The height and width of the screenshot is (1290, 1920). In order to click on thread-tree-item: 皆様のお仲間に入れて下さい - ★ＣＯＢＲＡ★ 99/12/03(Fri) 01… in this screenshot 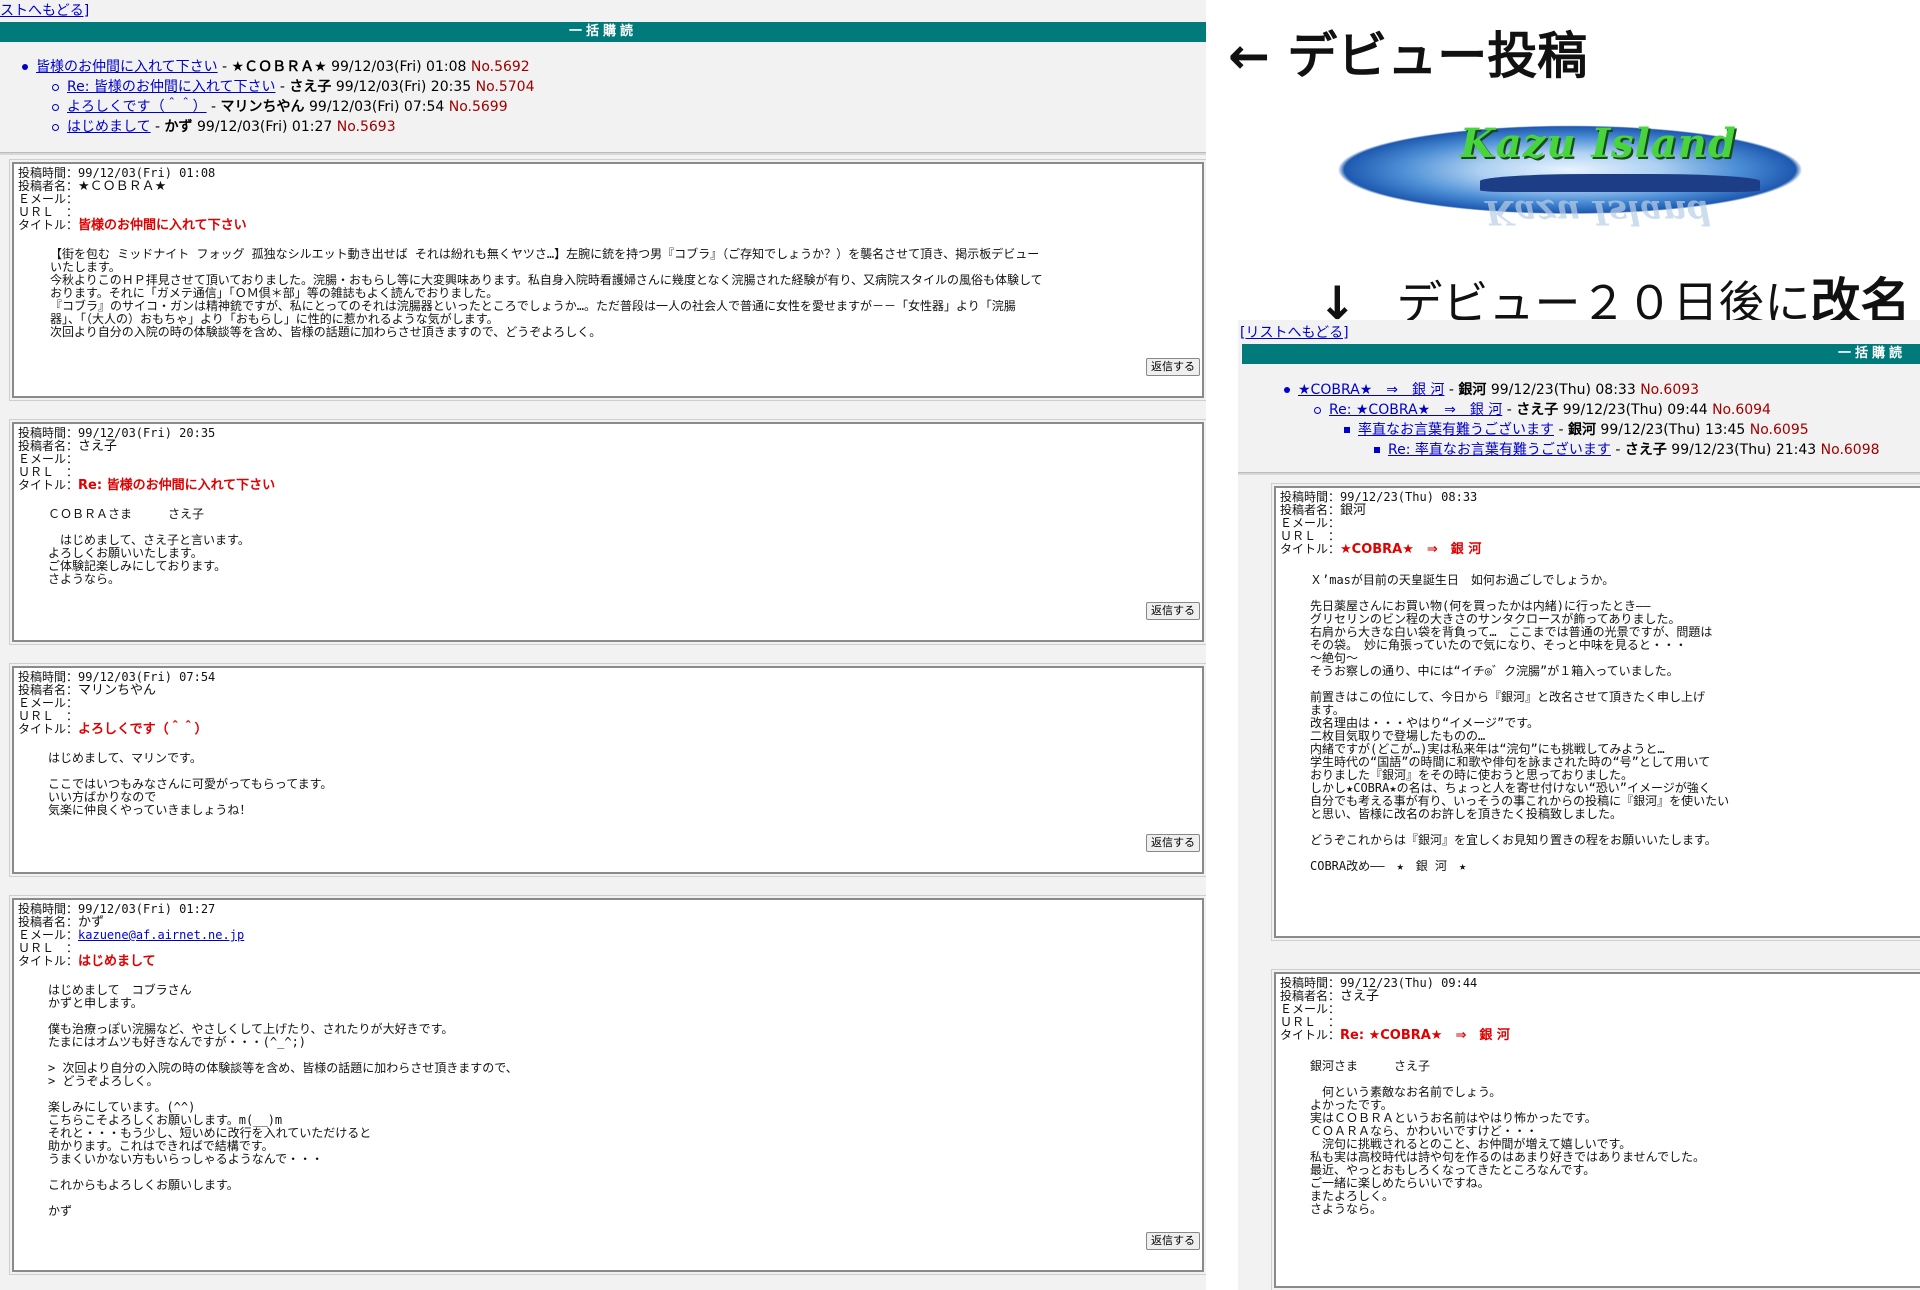, I will do `click(278, 67)`.